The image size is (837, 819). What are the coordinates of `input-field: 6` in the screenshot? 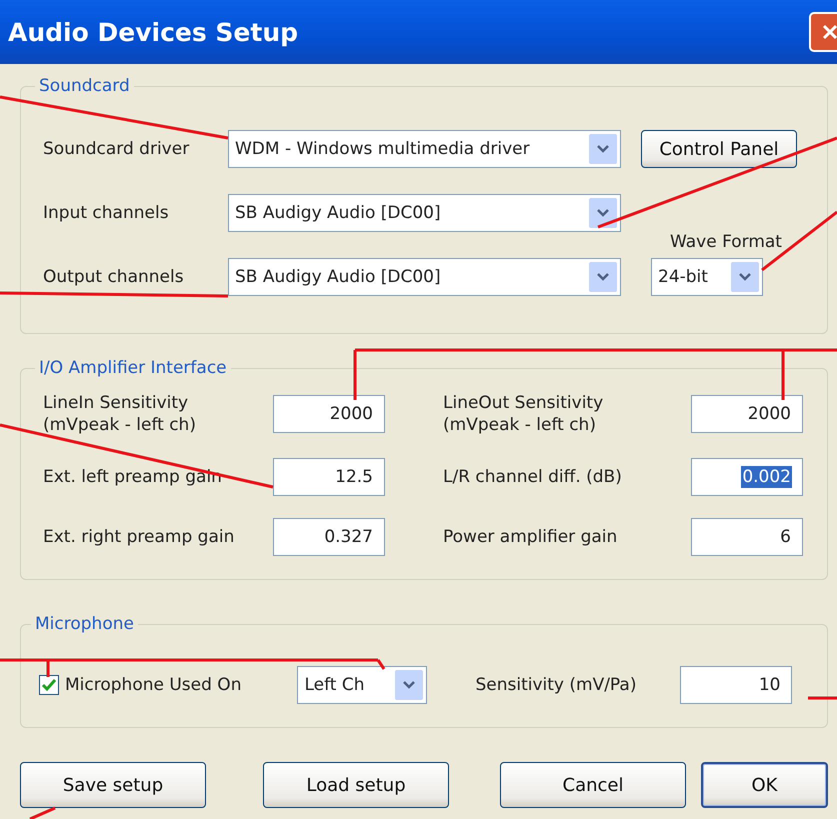 It's located at (747, 537).